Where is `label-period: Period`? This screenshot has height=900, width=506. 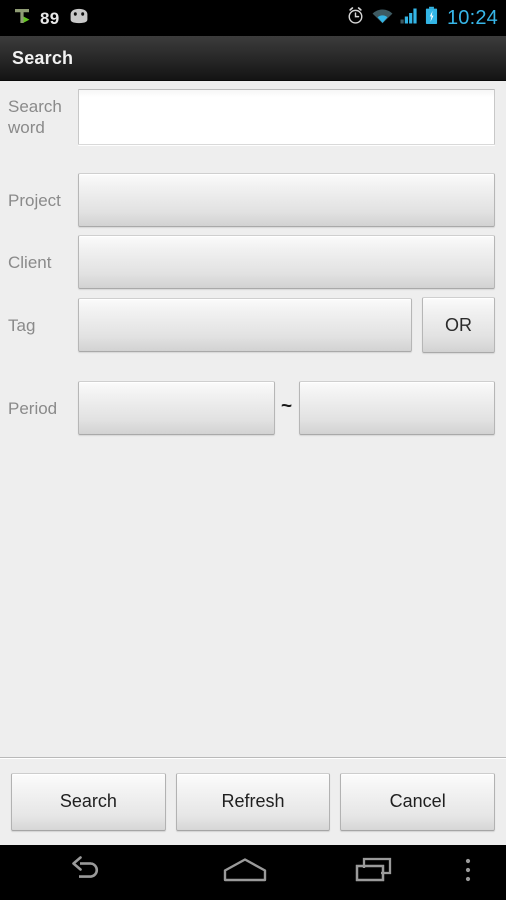
label-period: Period is located at coordinates (33, 408).